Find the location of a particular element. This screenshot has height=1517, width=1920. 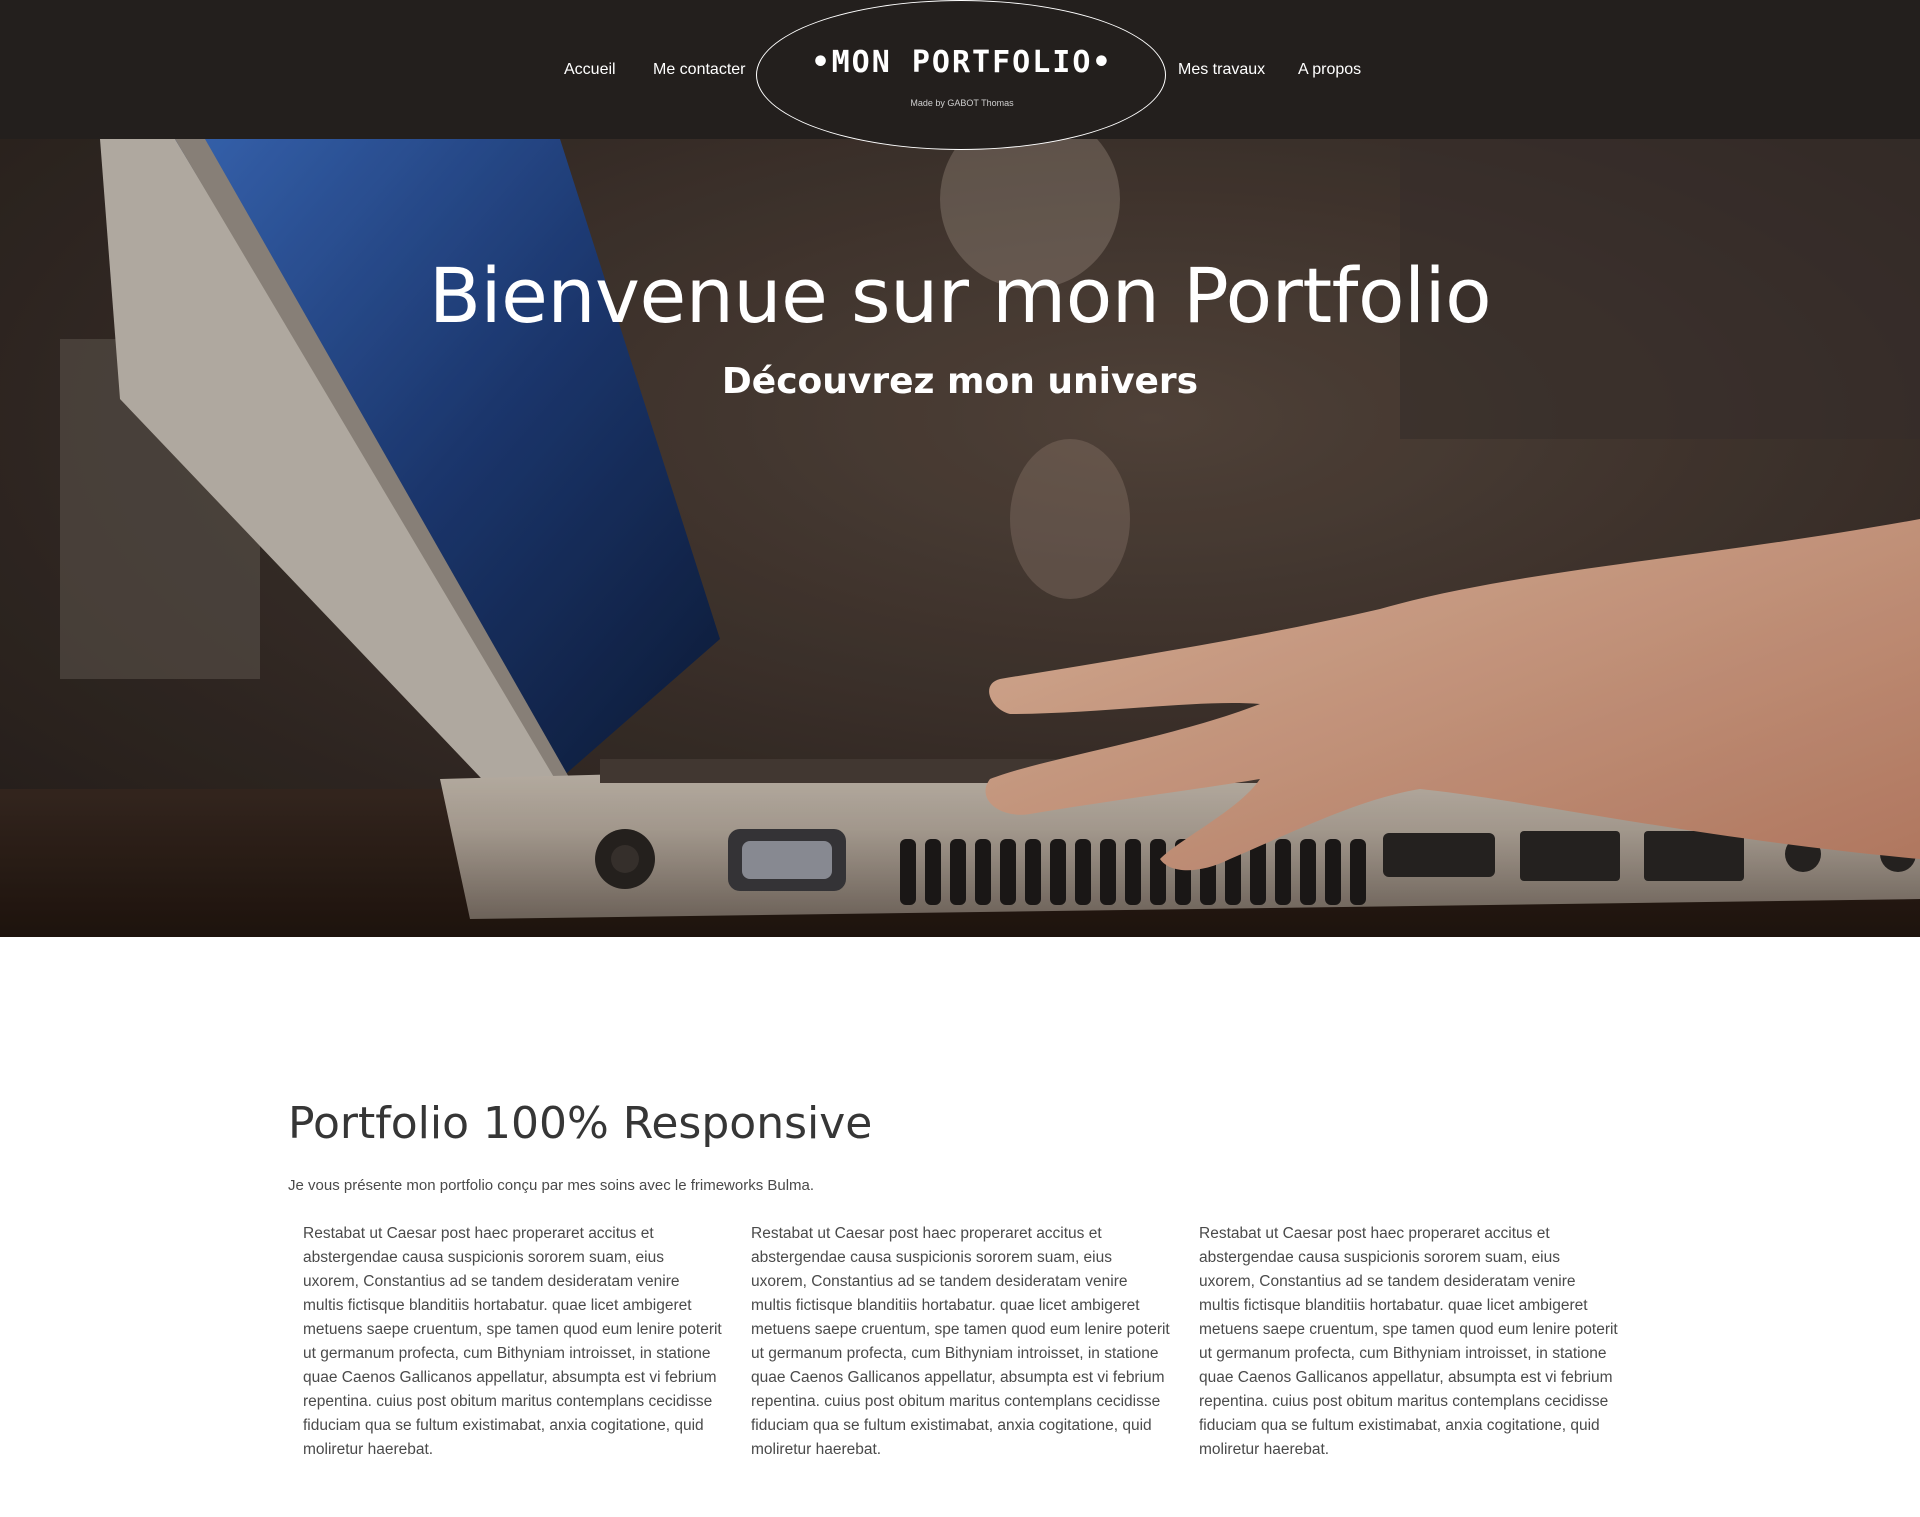

nav-link-apropos: A propos is located at coordinates (1329, 70).